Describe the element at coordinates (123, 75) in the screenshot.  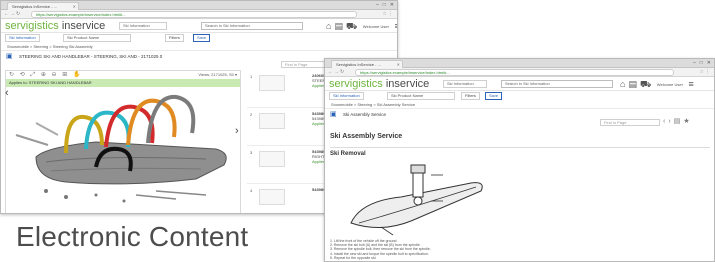
I see `viewer-toolbar: ↻ ⟲ ⤢ ⊕ ⊖ ⊞ ✋ Views: 2171025, S0 ▾` at that location.